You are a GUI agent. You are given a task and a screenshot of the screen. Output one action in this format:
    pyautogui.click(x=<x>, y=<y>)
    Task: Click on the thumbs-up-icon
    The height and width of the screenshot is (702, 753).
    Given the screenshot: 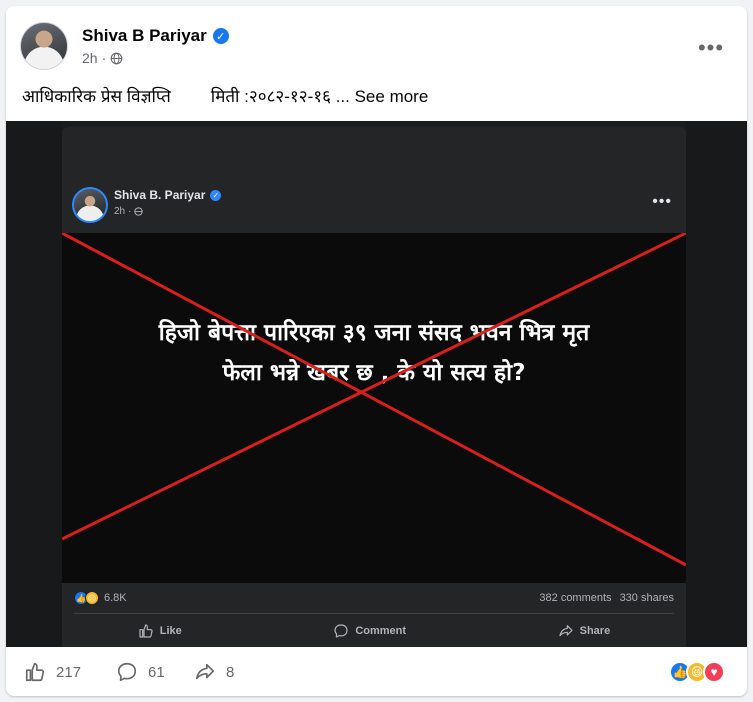 What is the action you would take?
    pyautogui.click(x=35, y=672)
    